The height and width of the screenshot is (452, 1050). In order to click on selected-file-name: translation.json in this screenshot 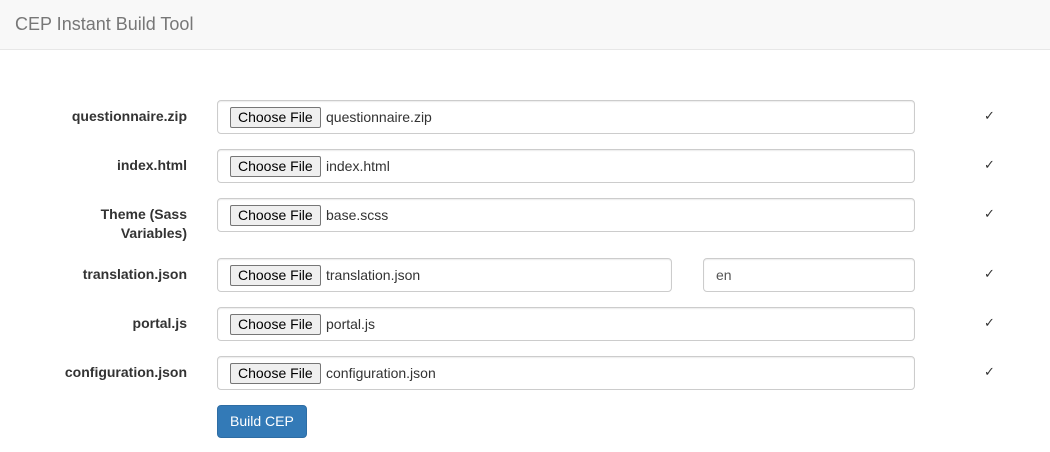, I will do `click(373, 275)`.